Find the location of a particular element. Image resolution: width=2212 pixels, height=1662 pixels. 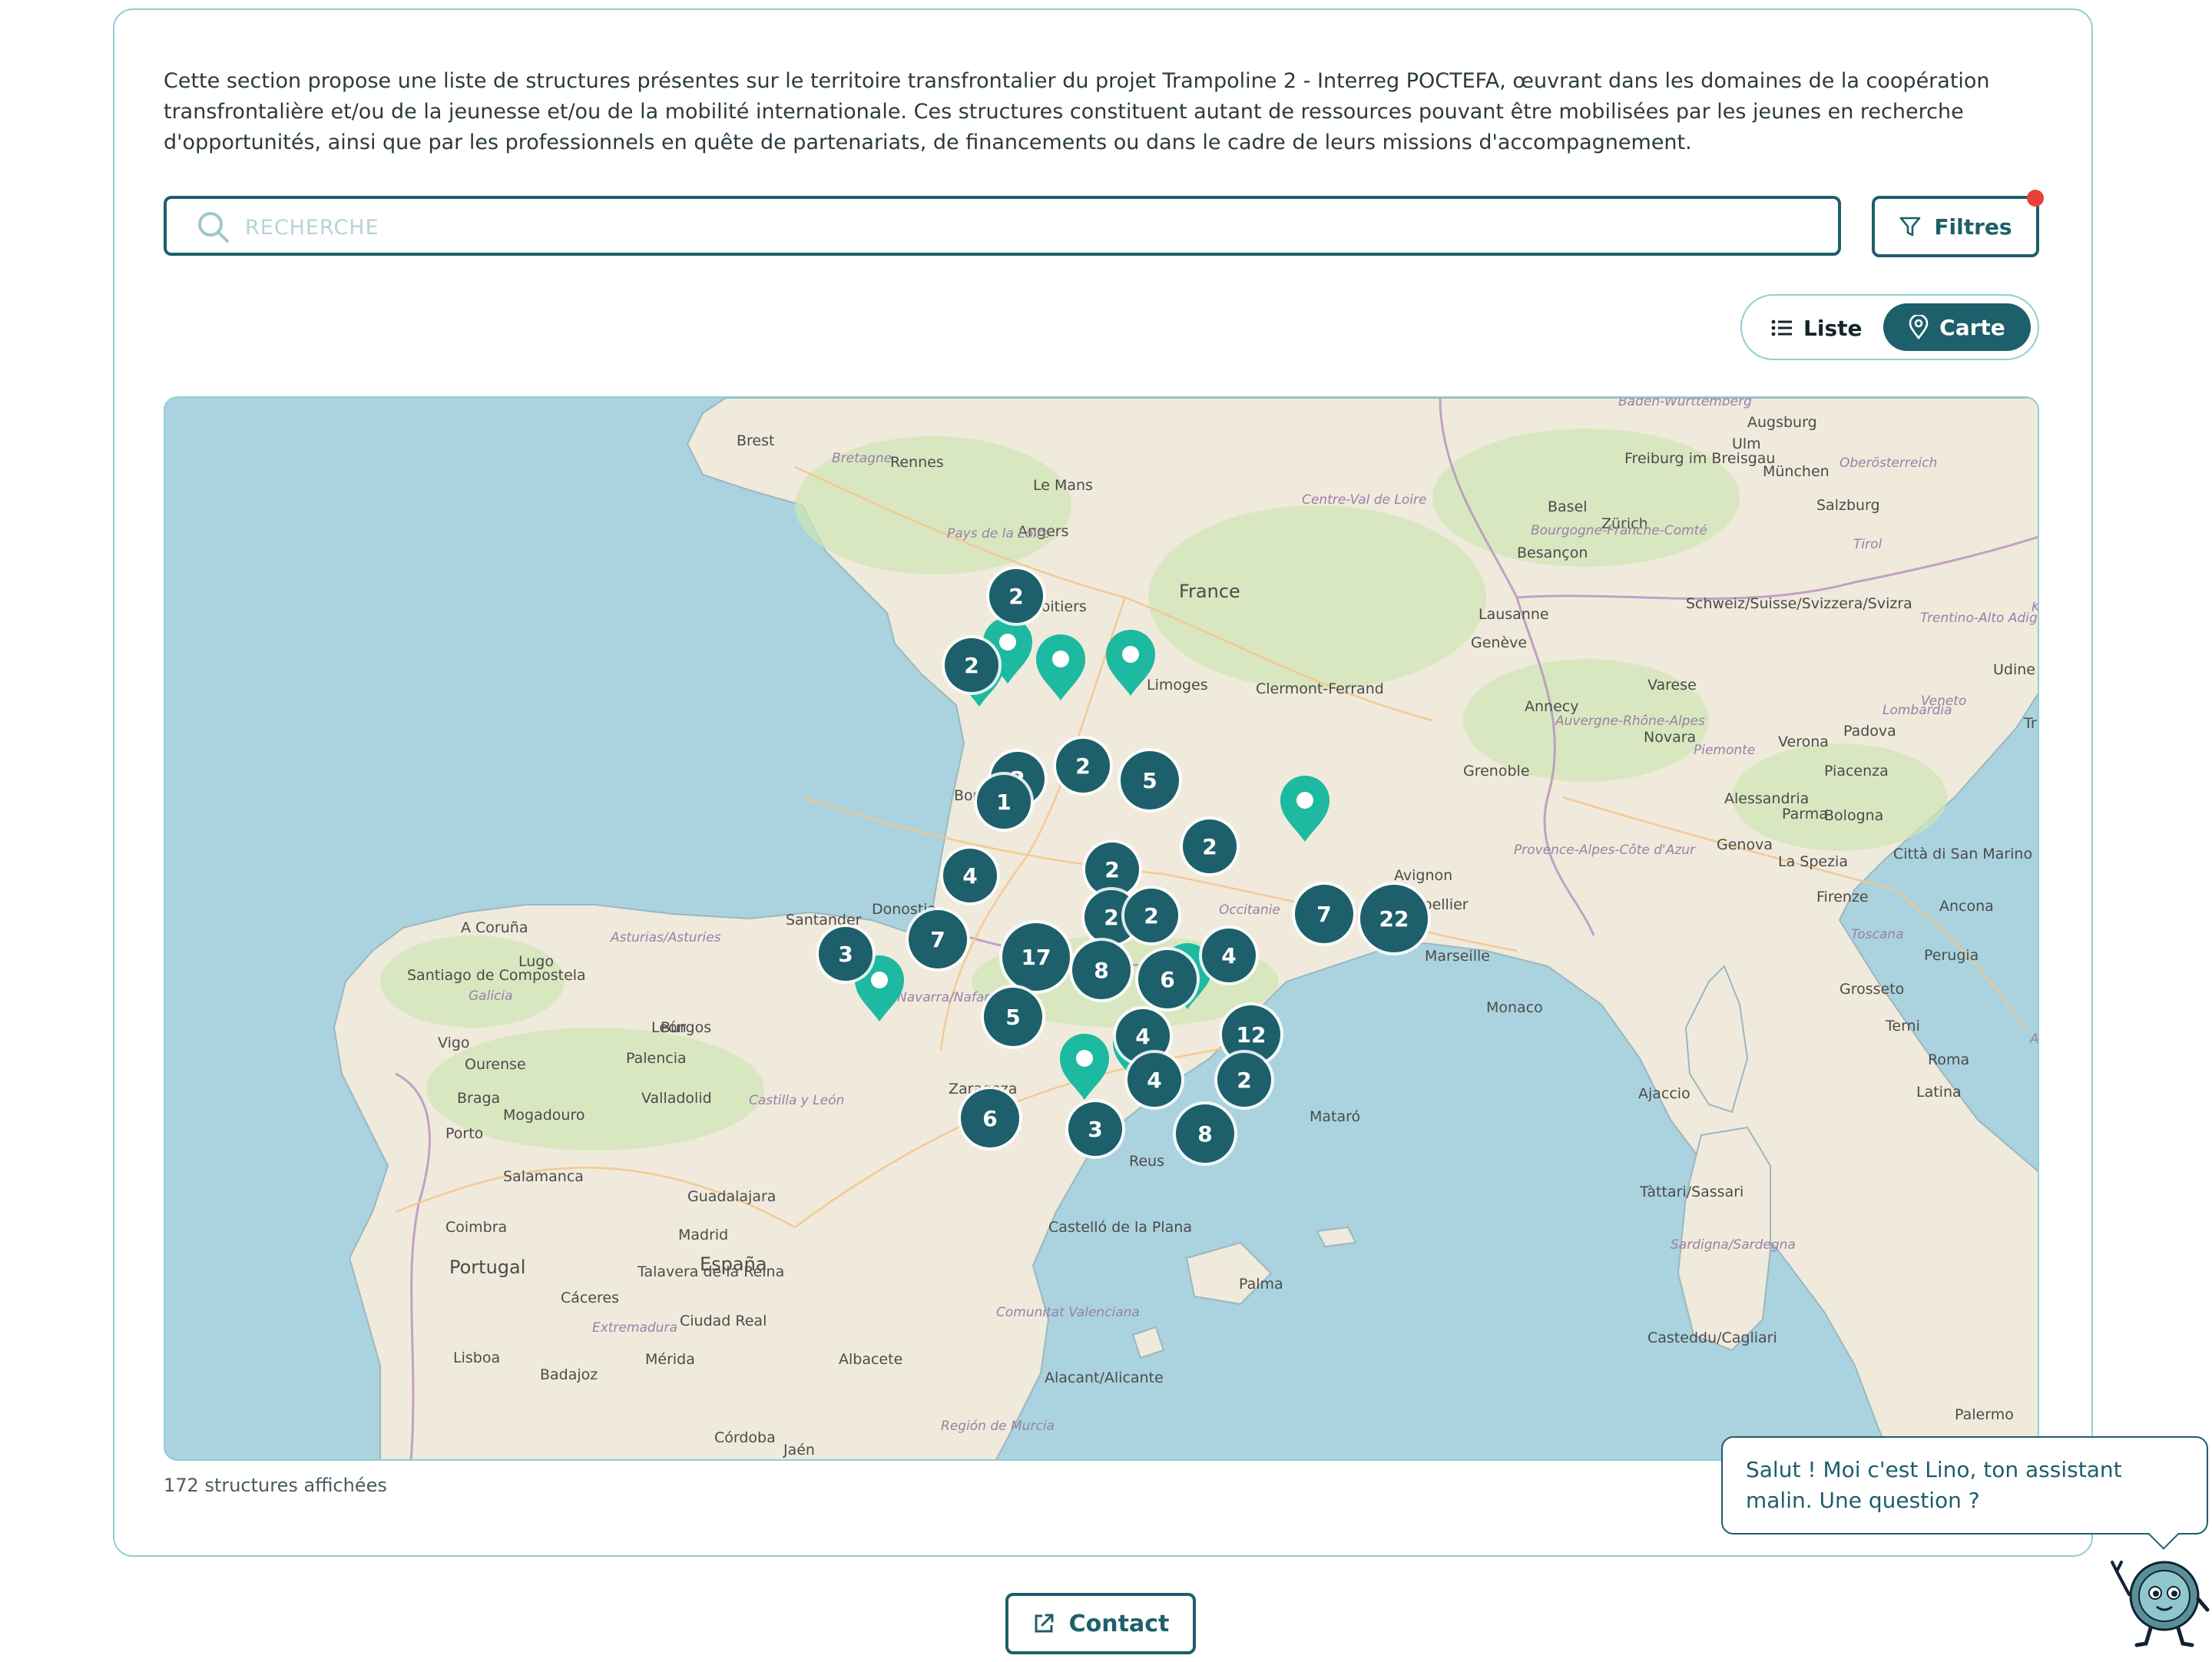

map-place-label: Cáceres is located at coordinates (590, 1298).